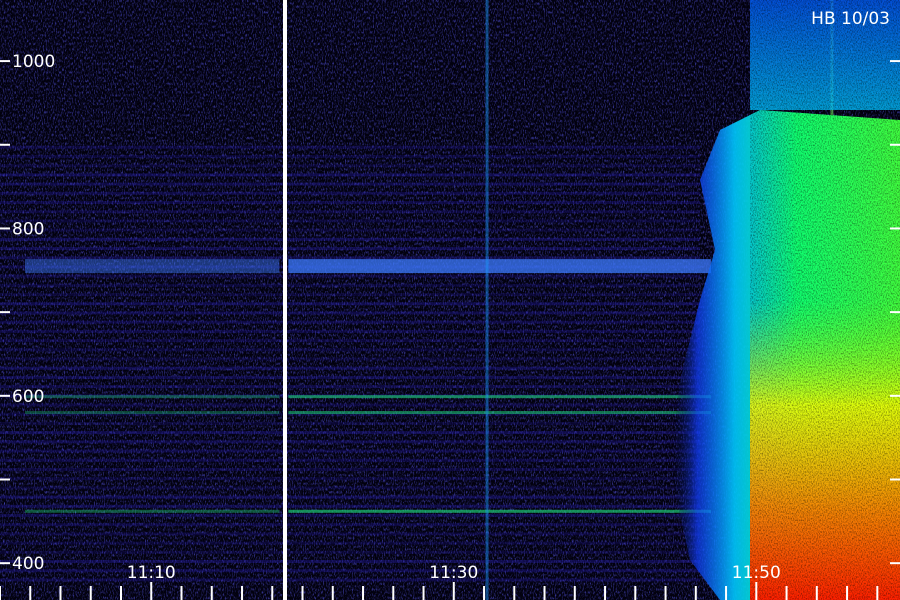 Image resolution: width=900 pixels, height=600 pixels. What do you see at coordinates (151, 573) in the screenshot?
I see `x-tick-label: 11:10` at bounding box center [151, 573].